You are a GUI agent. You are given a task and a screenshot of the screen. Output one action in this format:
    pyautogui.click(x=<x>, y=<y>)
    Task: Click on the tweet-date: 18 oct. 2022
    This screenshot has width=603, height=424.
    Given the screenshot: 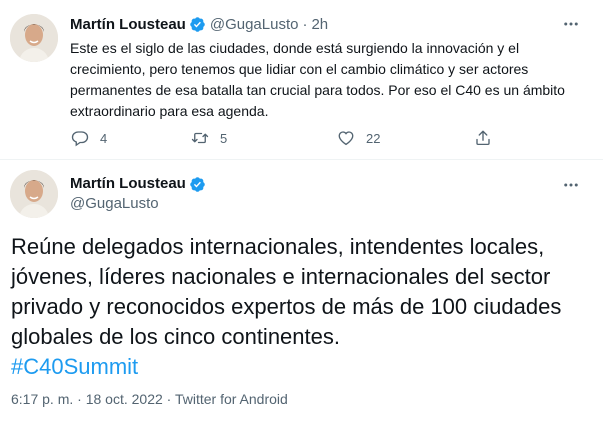 What is the action you would take?
    pyautogui.click(x=124, y=399)
    